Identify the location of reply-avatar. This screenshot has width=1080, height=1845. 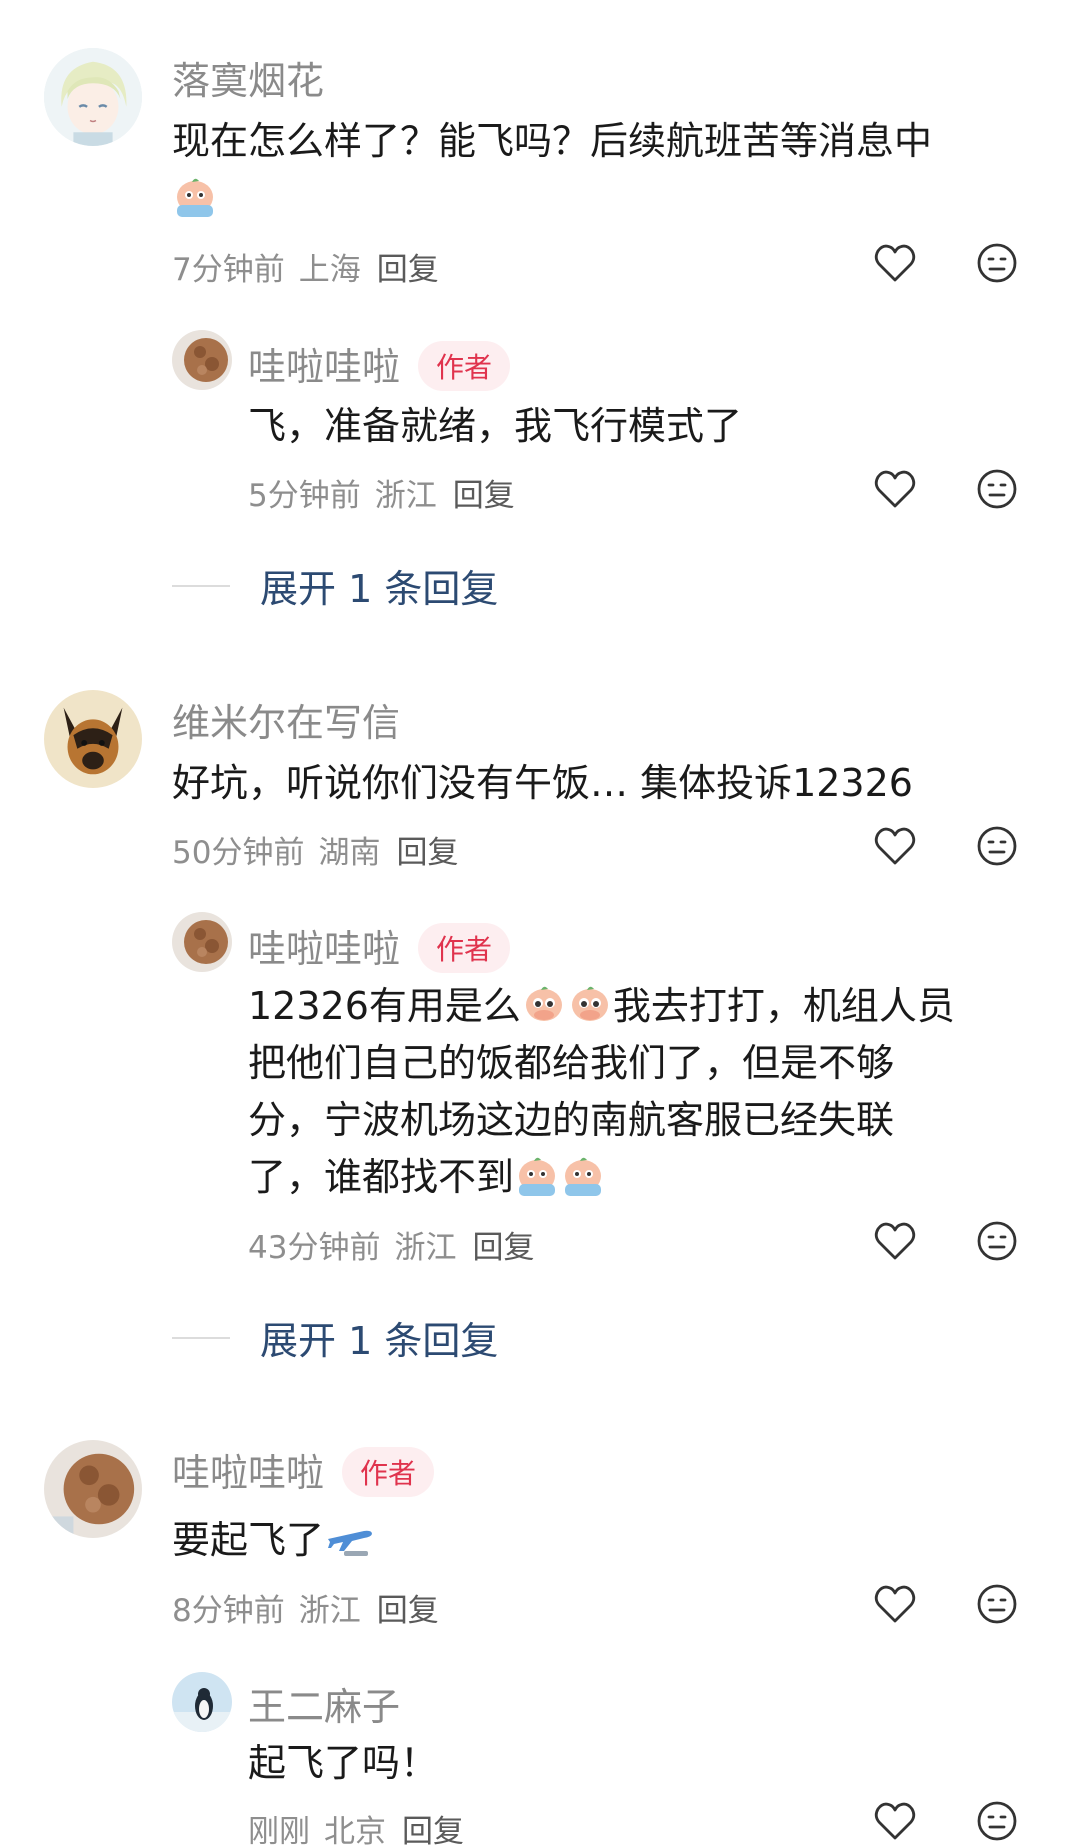
(202, 1702).